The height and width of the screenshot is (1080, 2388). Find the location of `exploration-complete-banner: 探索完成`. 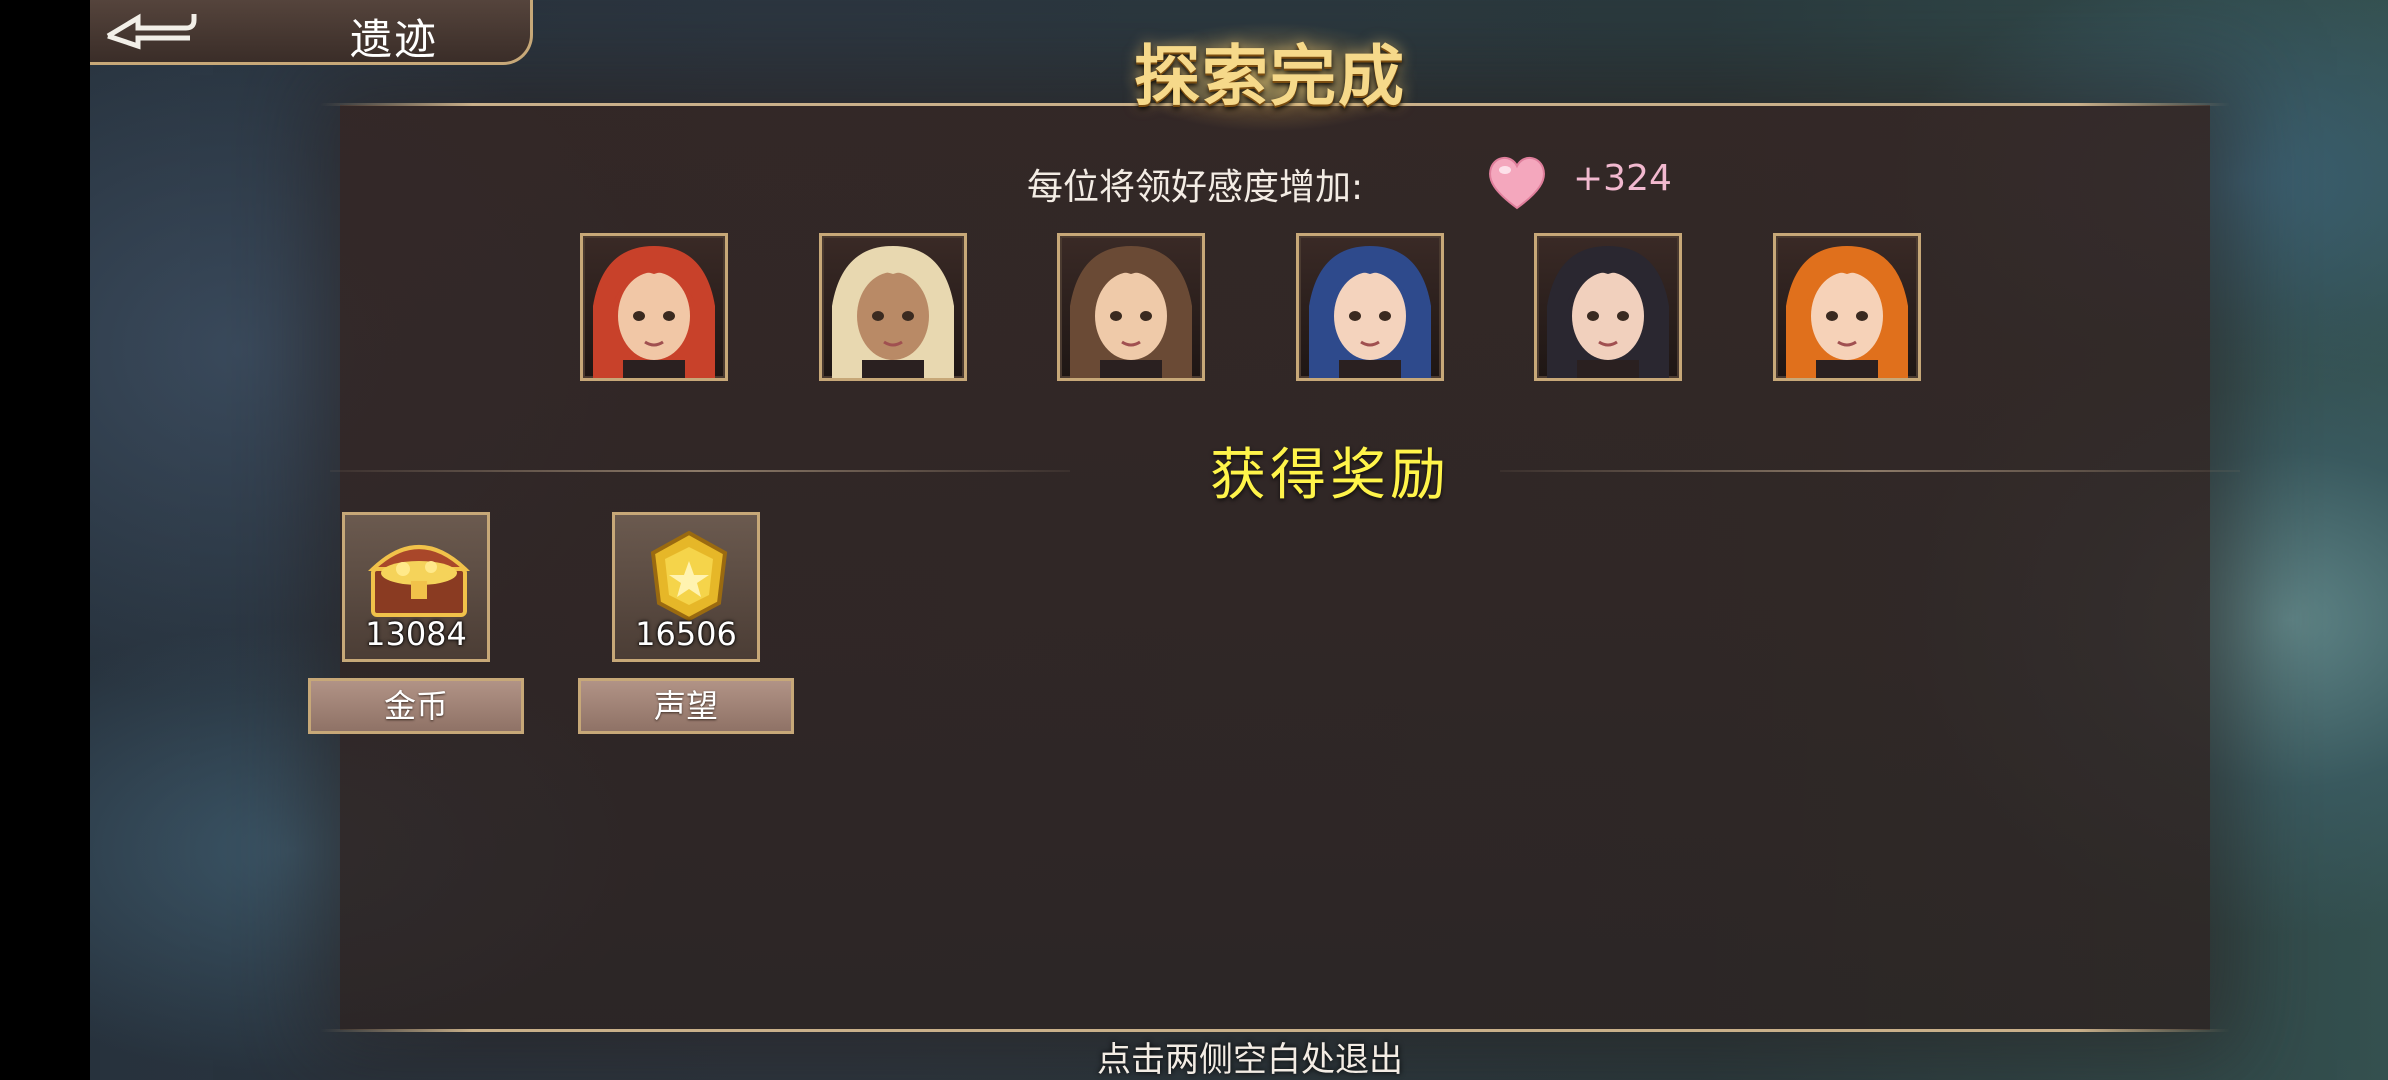

exploration-complete-banner: 探索完成 is located at coordinates (1270, 77).